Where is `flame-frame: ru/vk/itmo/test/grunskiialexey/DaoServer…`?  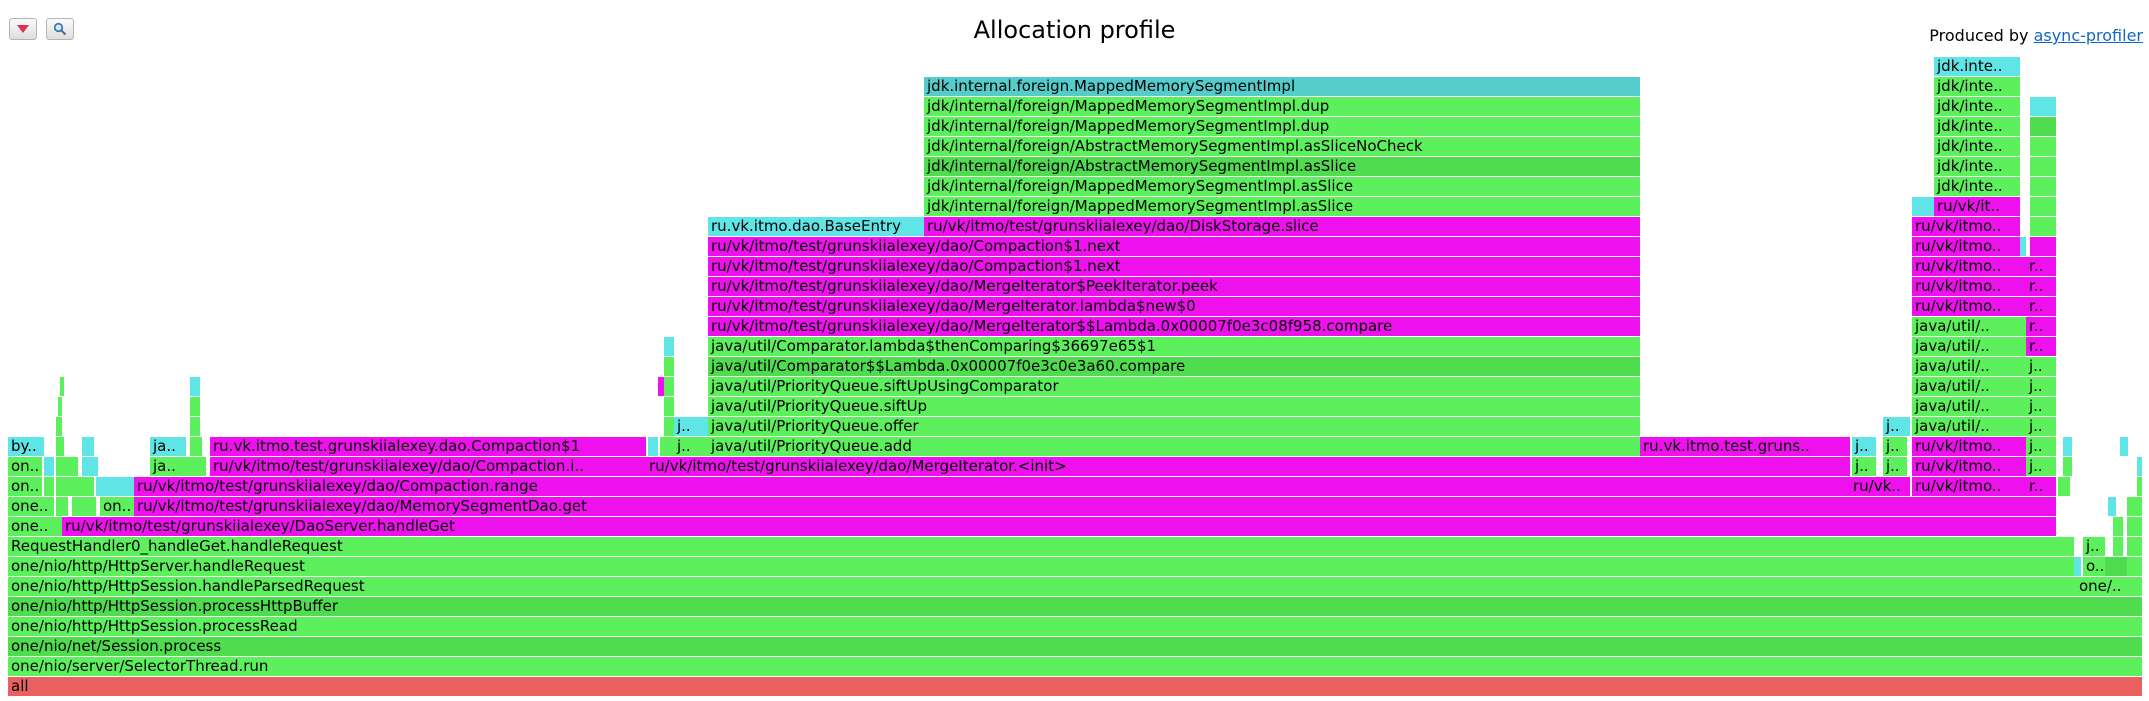
flame-frame: ru/vk/itmo/test/grunskiialexey/DaoServer… is located at coordinates (1059, 526).